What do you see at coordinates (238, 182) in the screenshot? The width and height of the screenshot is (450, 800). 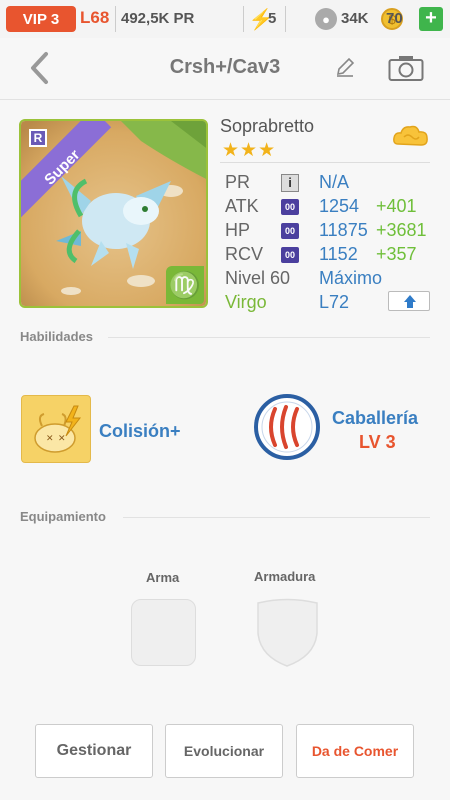 I see `stat-label-pr: PR` at bounding box center [238, 182].